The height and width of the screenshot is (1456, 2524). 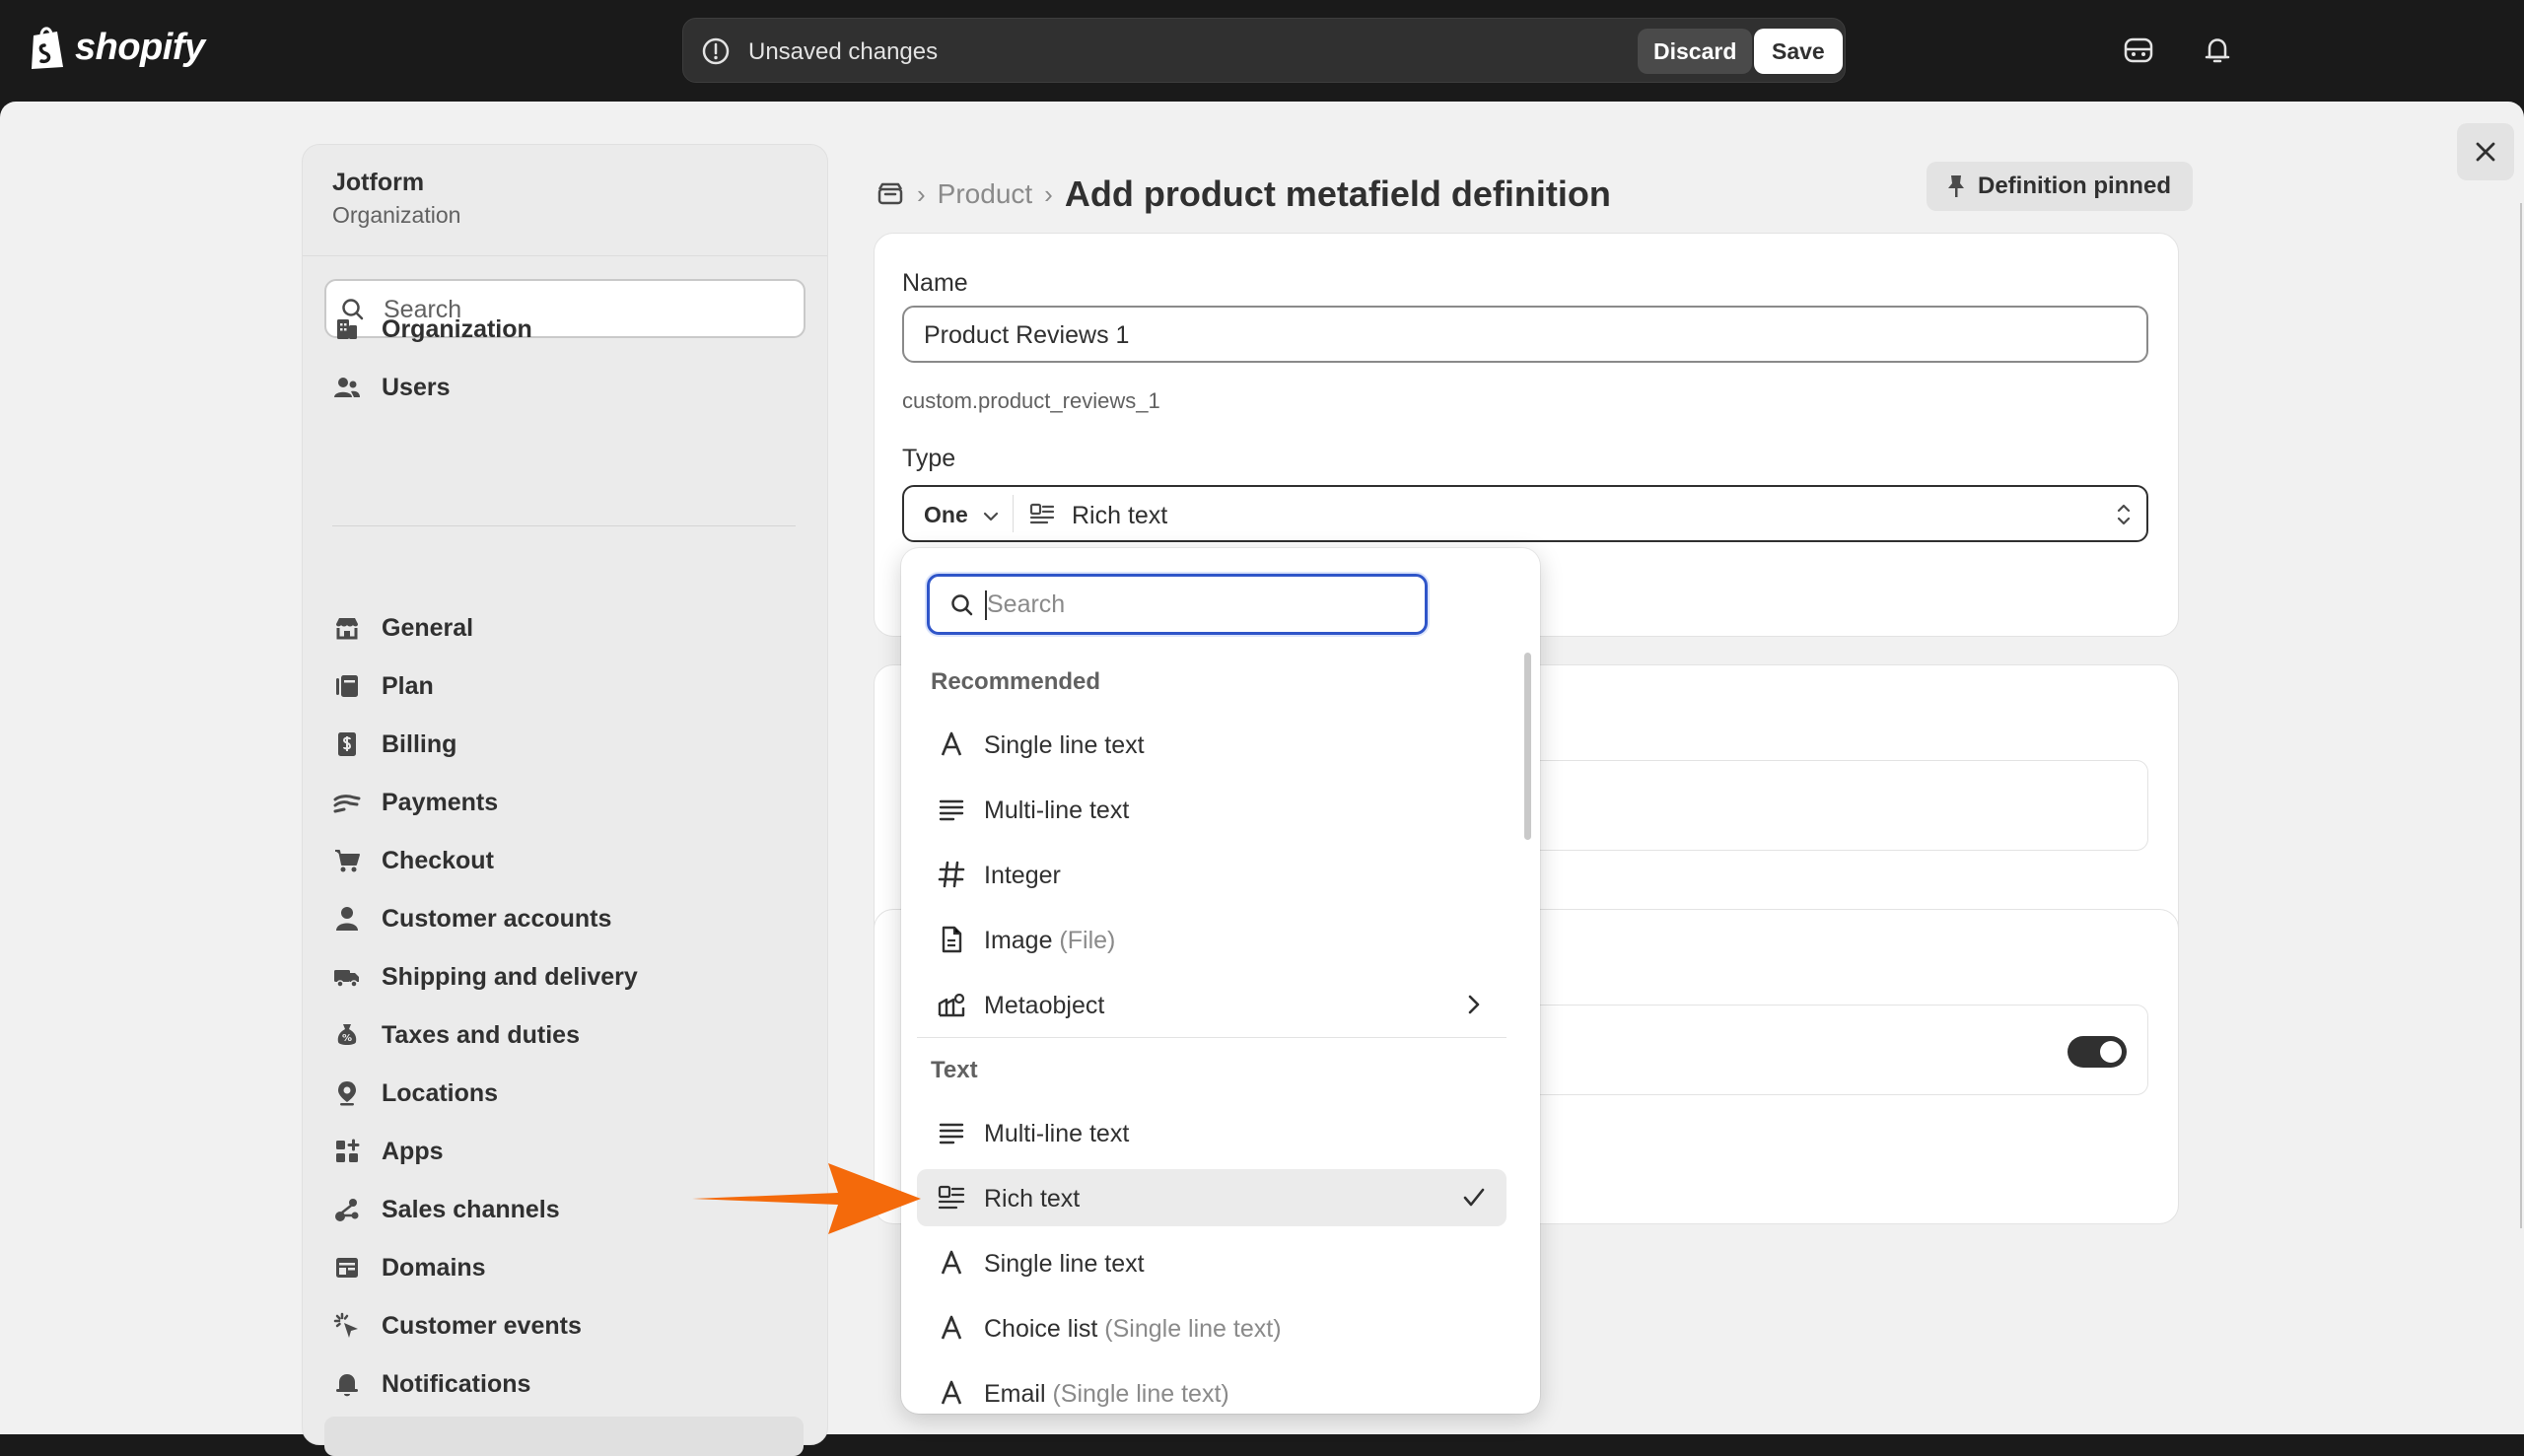 What do you see at coordinates (1041, 1329) in the screenshot?
I see `option-label: Choice list` at bounding box center [1041, 1329].